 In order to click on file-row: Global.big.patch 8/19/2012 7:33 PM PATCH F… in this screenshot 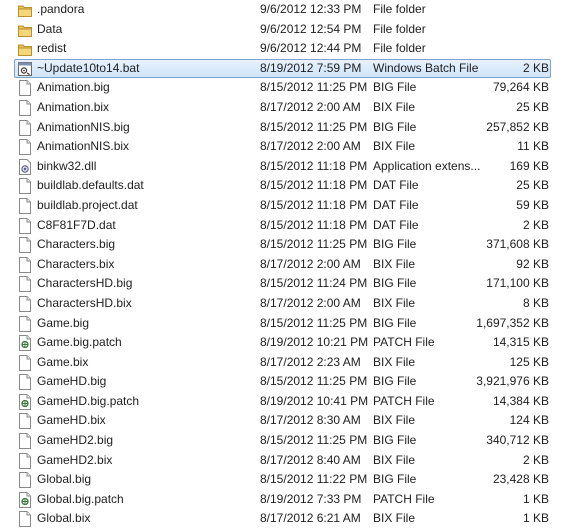, I will do `click(285, 500)`.